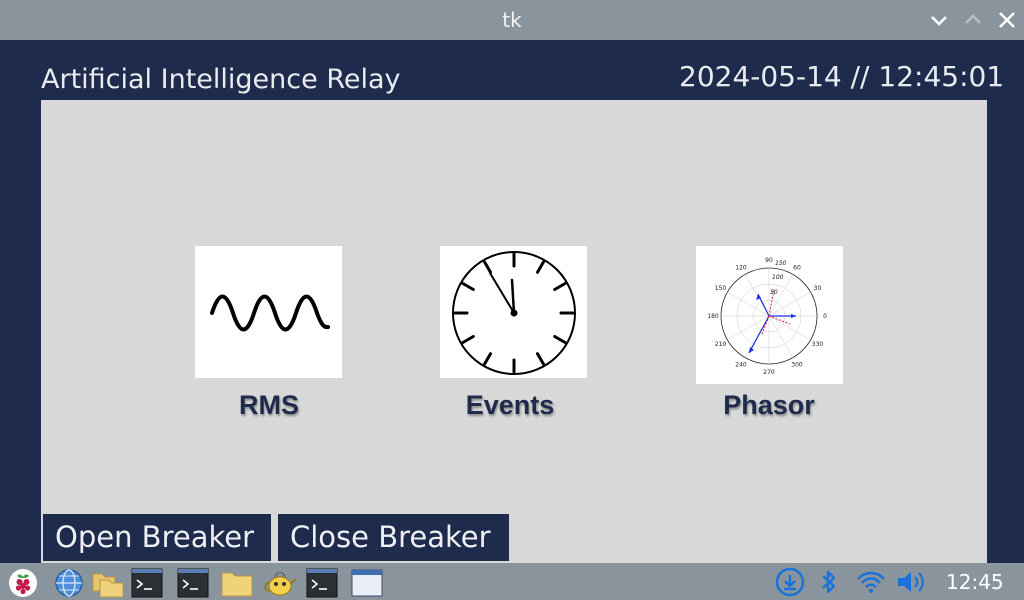 Image resolution: width=1024 pixels, height=600 pixels. I want to click on polar-angle-labels: 9060300330300270240210180150120, so click(767, 316).